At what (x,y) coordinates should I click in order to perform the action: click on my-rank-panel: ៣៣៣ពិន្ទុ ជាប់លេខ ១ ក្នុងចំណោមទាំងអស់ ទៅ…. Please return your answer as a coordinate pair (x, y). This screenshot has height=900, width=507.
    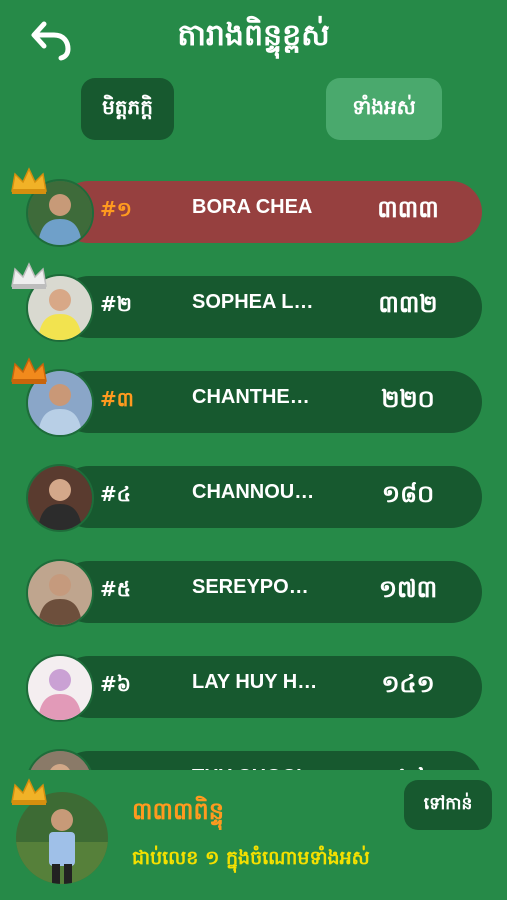
    Looking at the image, I should click on (253, 835).